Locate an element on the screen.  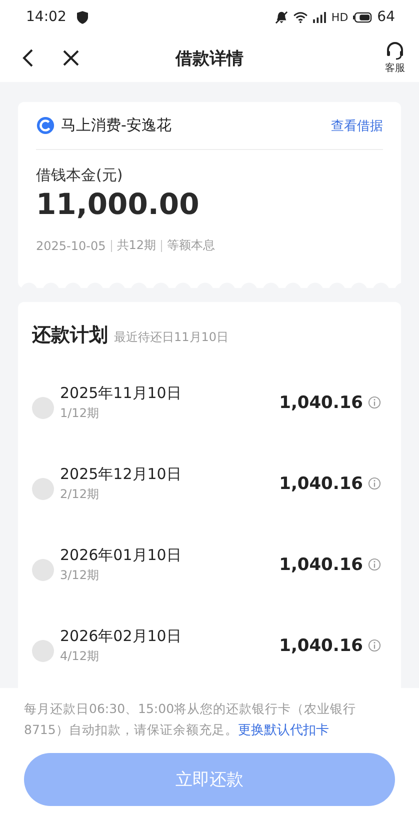
headset-icon is located at coordinates (395, 51).